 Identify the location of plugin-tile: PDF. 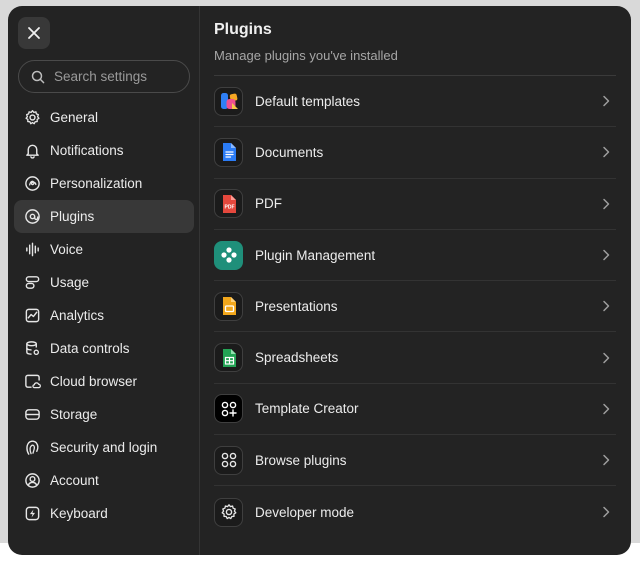
(228, 204).